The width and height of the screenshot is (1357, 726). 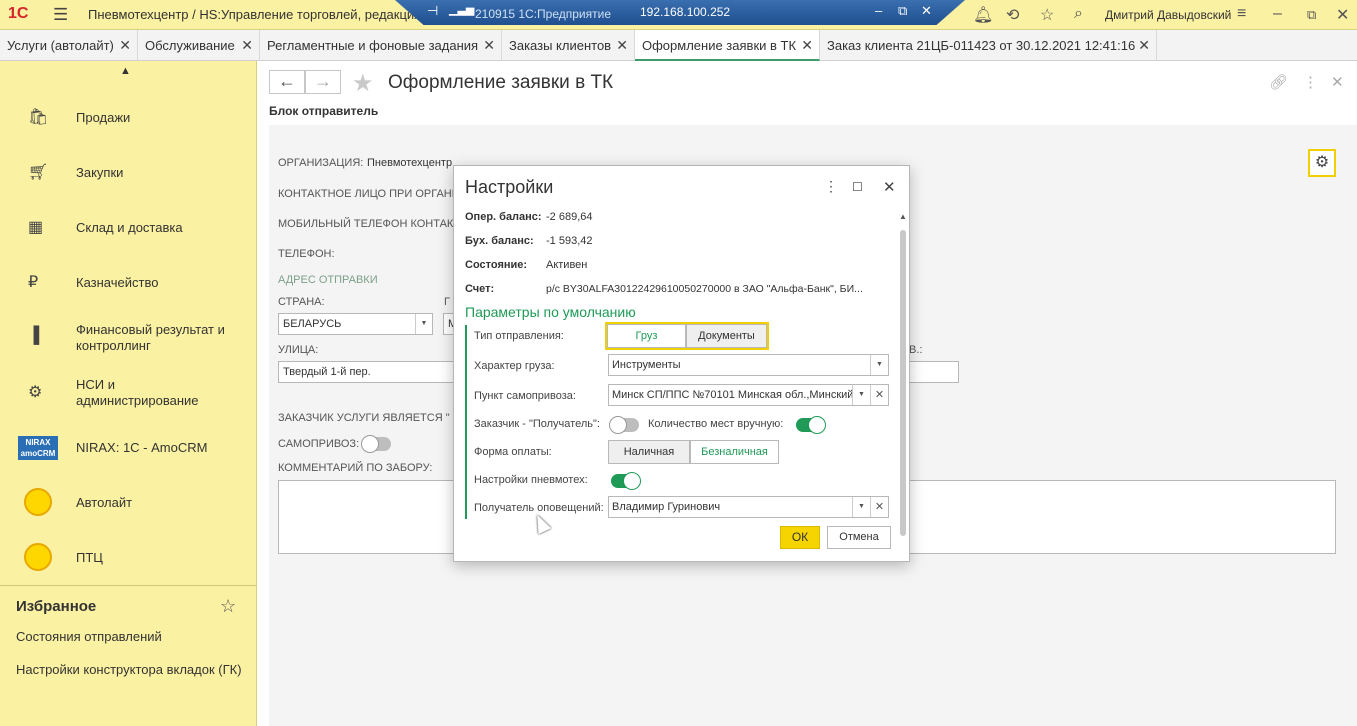 I want to click on tab-reglament: Регламентные и фоновые задания ✕, so click(x=381, y=45).